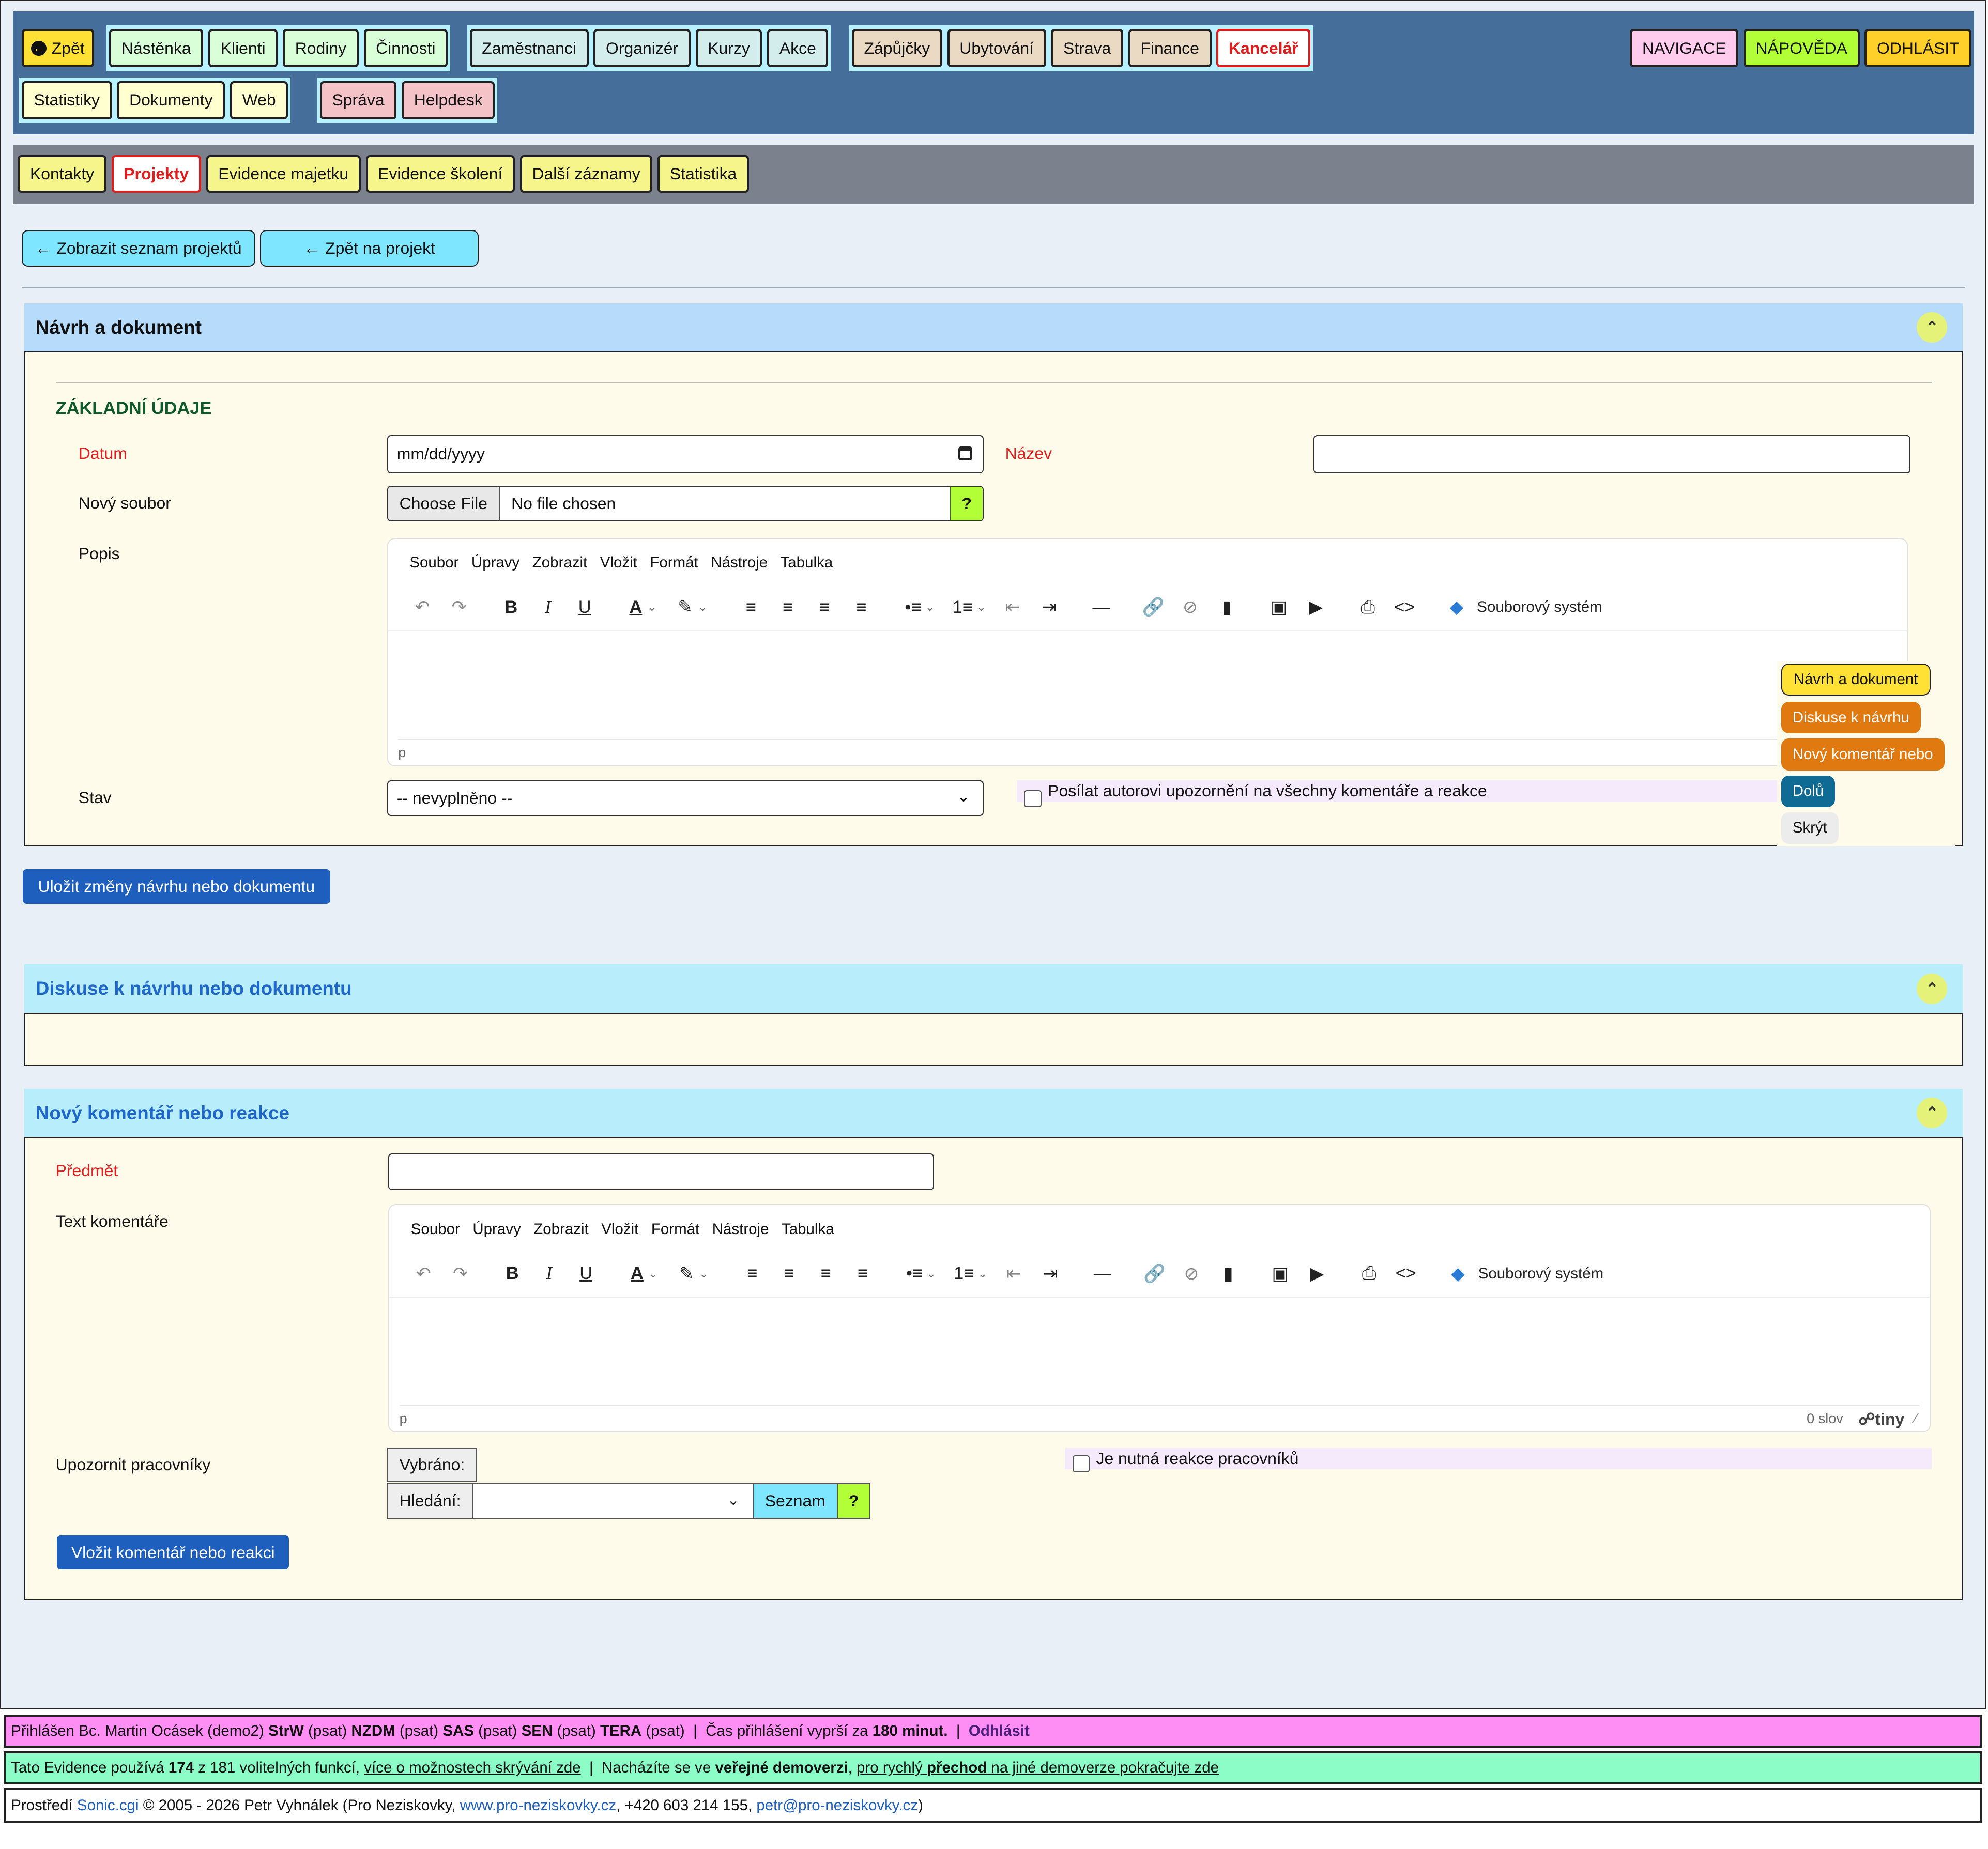 The height and width of the screenshot is (1849, 1988). Describe the element at coordinates (176, 887) in the screenshot. I see `save-proposal-button: Uložit změny návrhu nebo dokumentu` at that location.